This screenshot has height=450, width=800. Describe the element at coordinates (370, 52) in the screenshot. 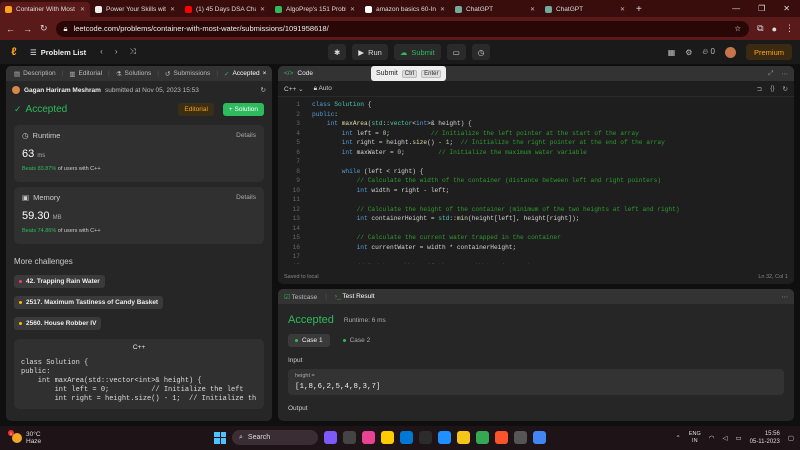

I see `run-button: ▶ Run` at that location.